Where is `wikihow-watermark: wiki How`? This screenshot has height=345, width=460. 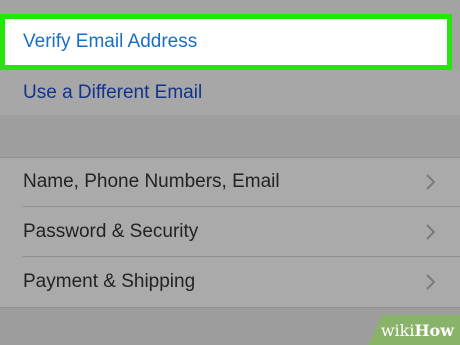
wikihow-watermark: wiki How is located at coordinates (414, 330).